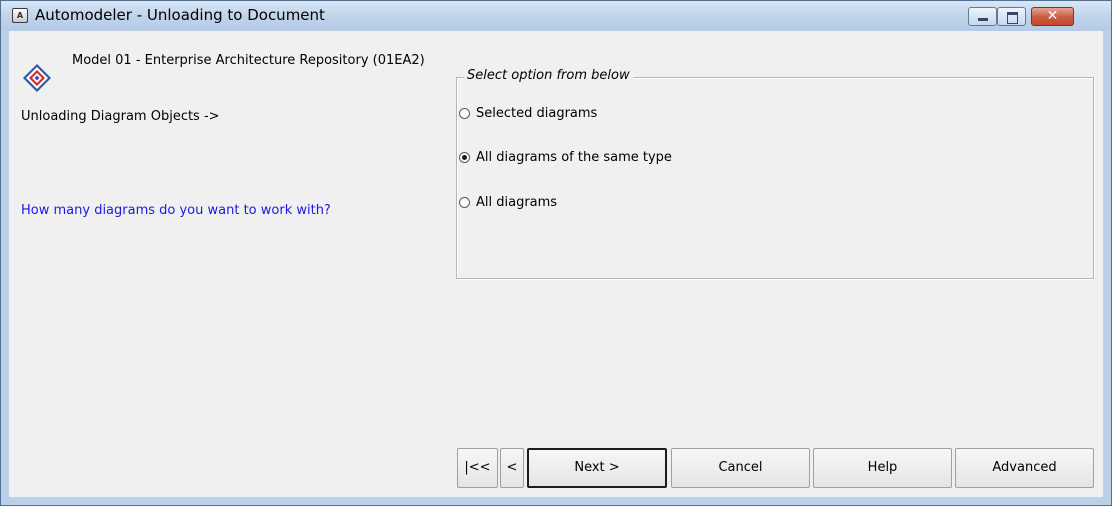 The height and width of the screenshot is (506, 1112). What do you see at coordinates (537, 113) in the screenshot?
I see `option-label: Selected diagrams` at bounding box center [537, 113].